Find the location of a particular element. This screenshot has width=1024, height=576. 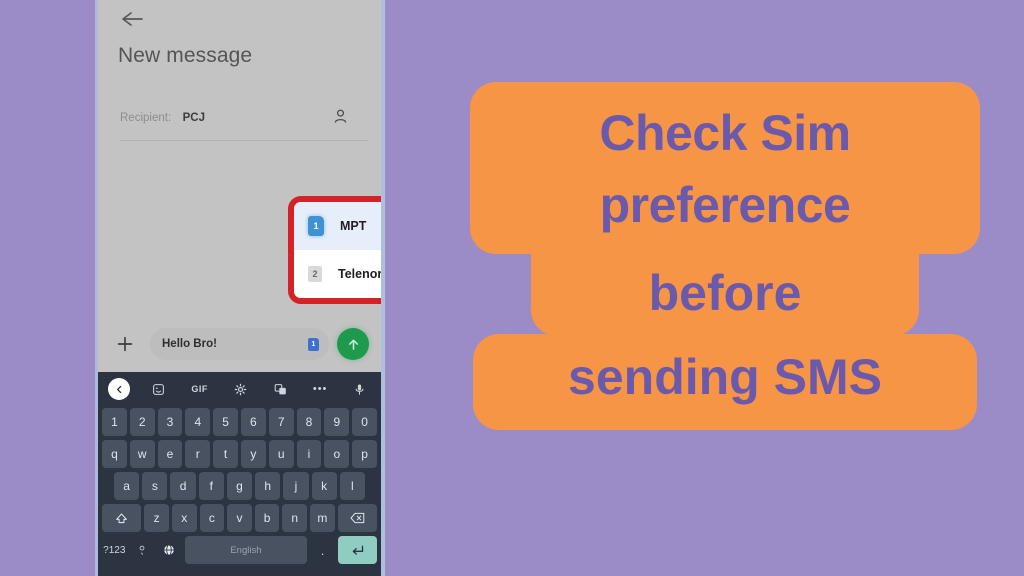

arrow-left-icon is located at coordinates (132, 19).